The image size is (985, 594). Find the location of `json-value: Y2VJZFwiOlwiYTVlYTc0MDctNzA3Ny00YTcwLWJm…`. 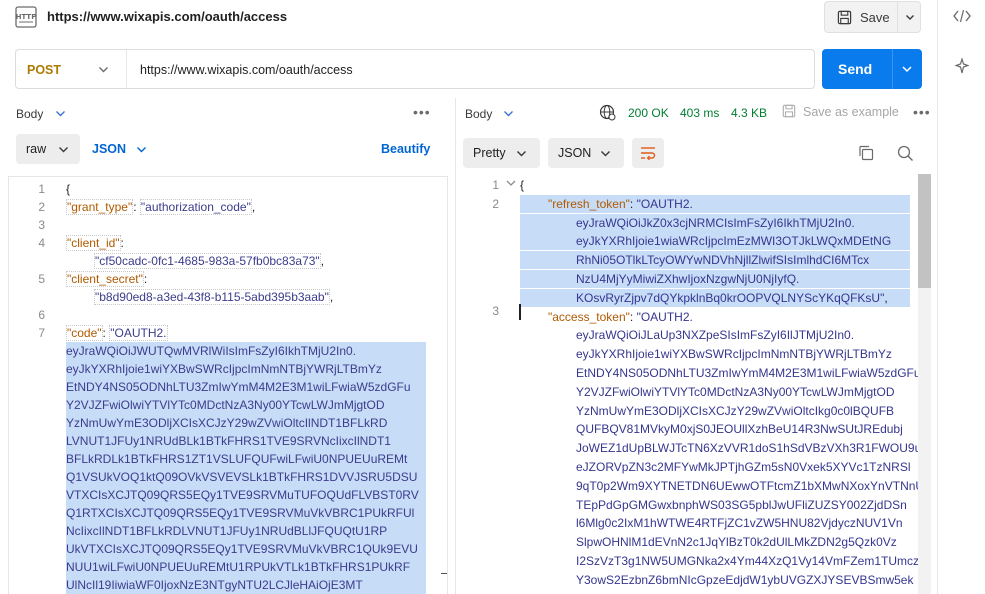

json-value: Y2VJZFwiOlwiYTVlYTc0MDctNzA3Ny00YTcwLWJm… is located at coordinates (225, 405).